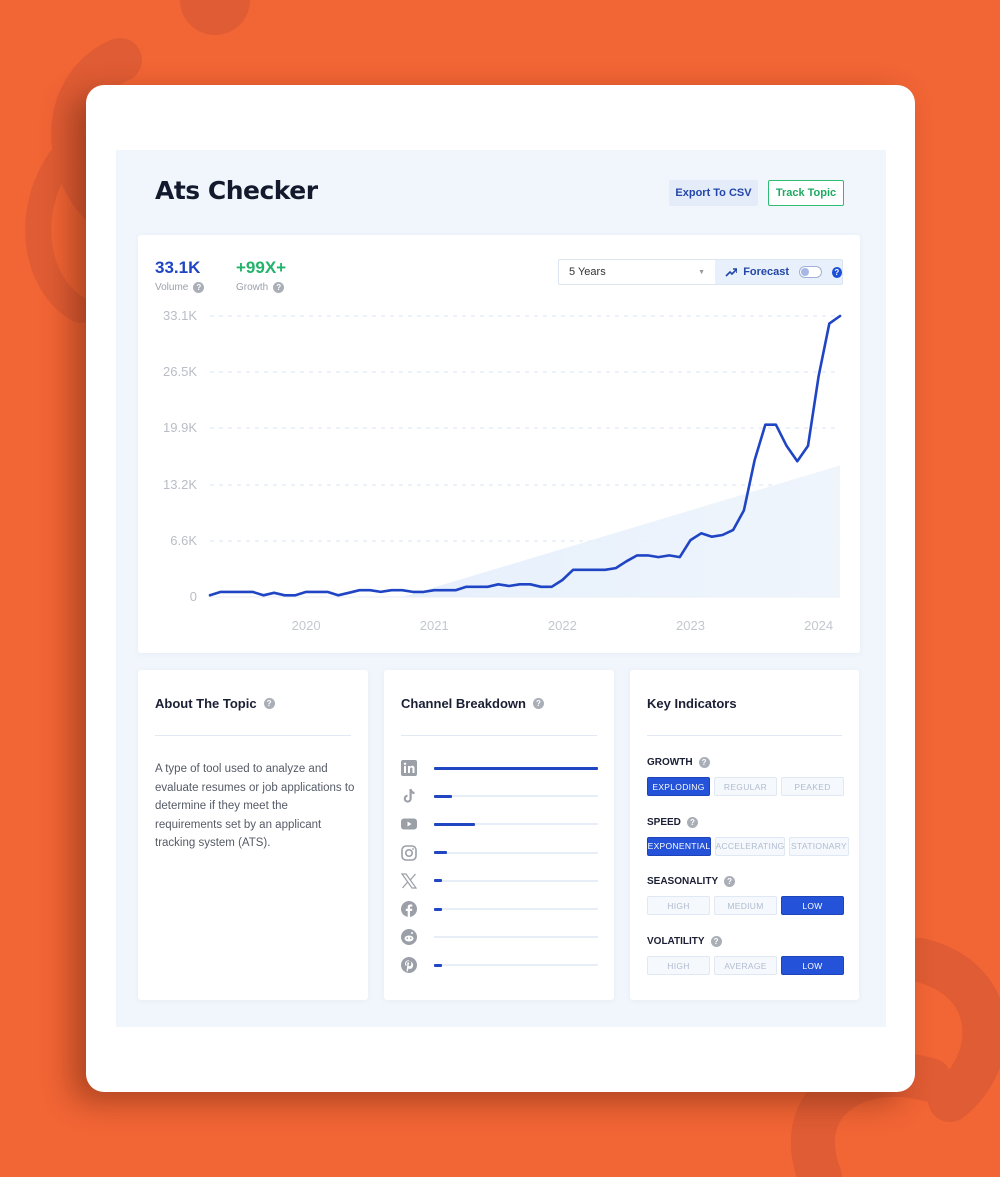 The image size is (1000, 1177). What do you see at coordinates (676, 942) in the screenshot?
I see `indicator-label-text: VOLATILITY` at bounding box center [676, 942].